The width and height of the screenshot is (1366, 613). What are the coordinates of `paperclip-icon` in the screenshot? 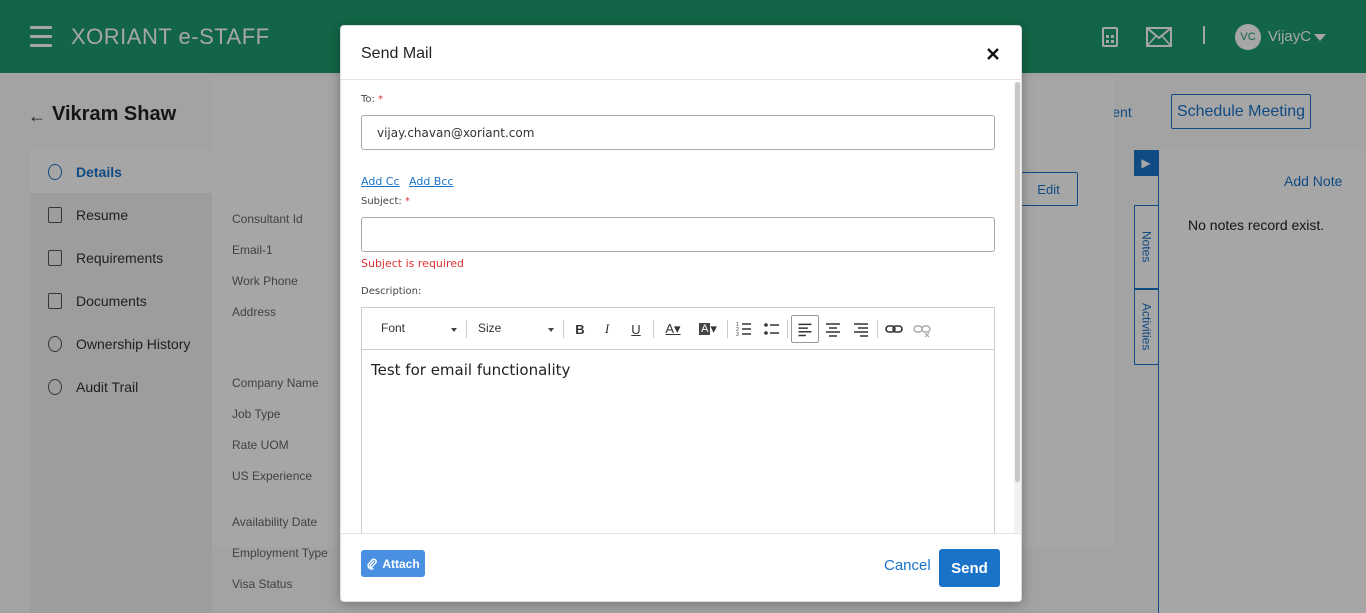 It's located at (372, 564).